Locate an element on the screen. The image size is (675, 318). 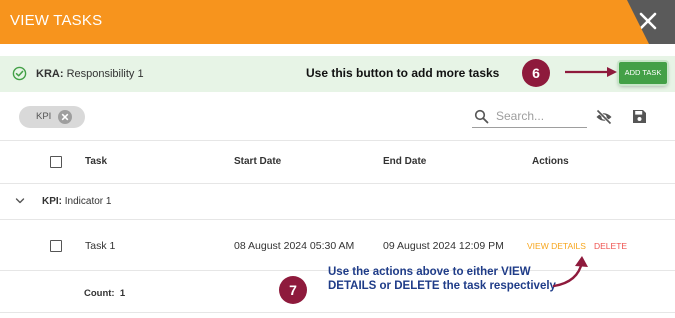
row-checkbox is located at coordinates (56, 246).